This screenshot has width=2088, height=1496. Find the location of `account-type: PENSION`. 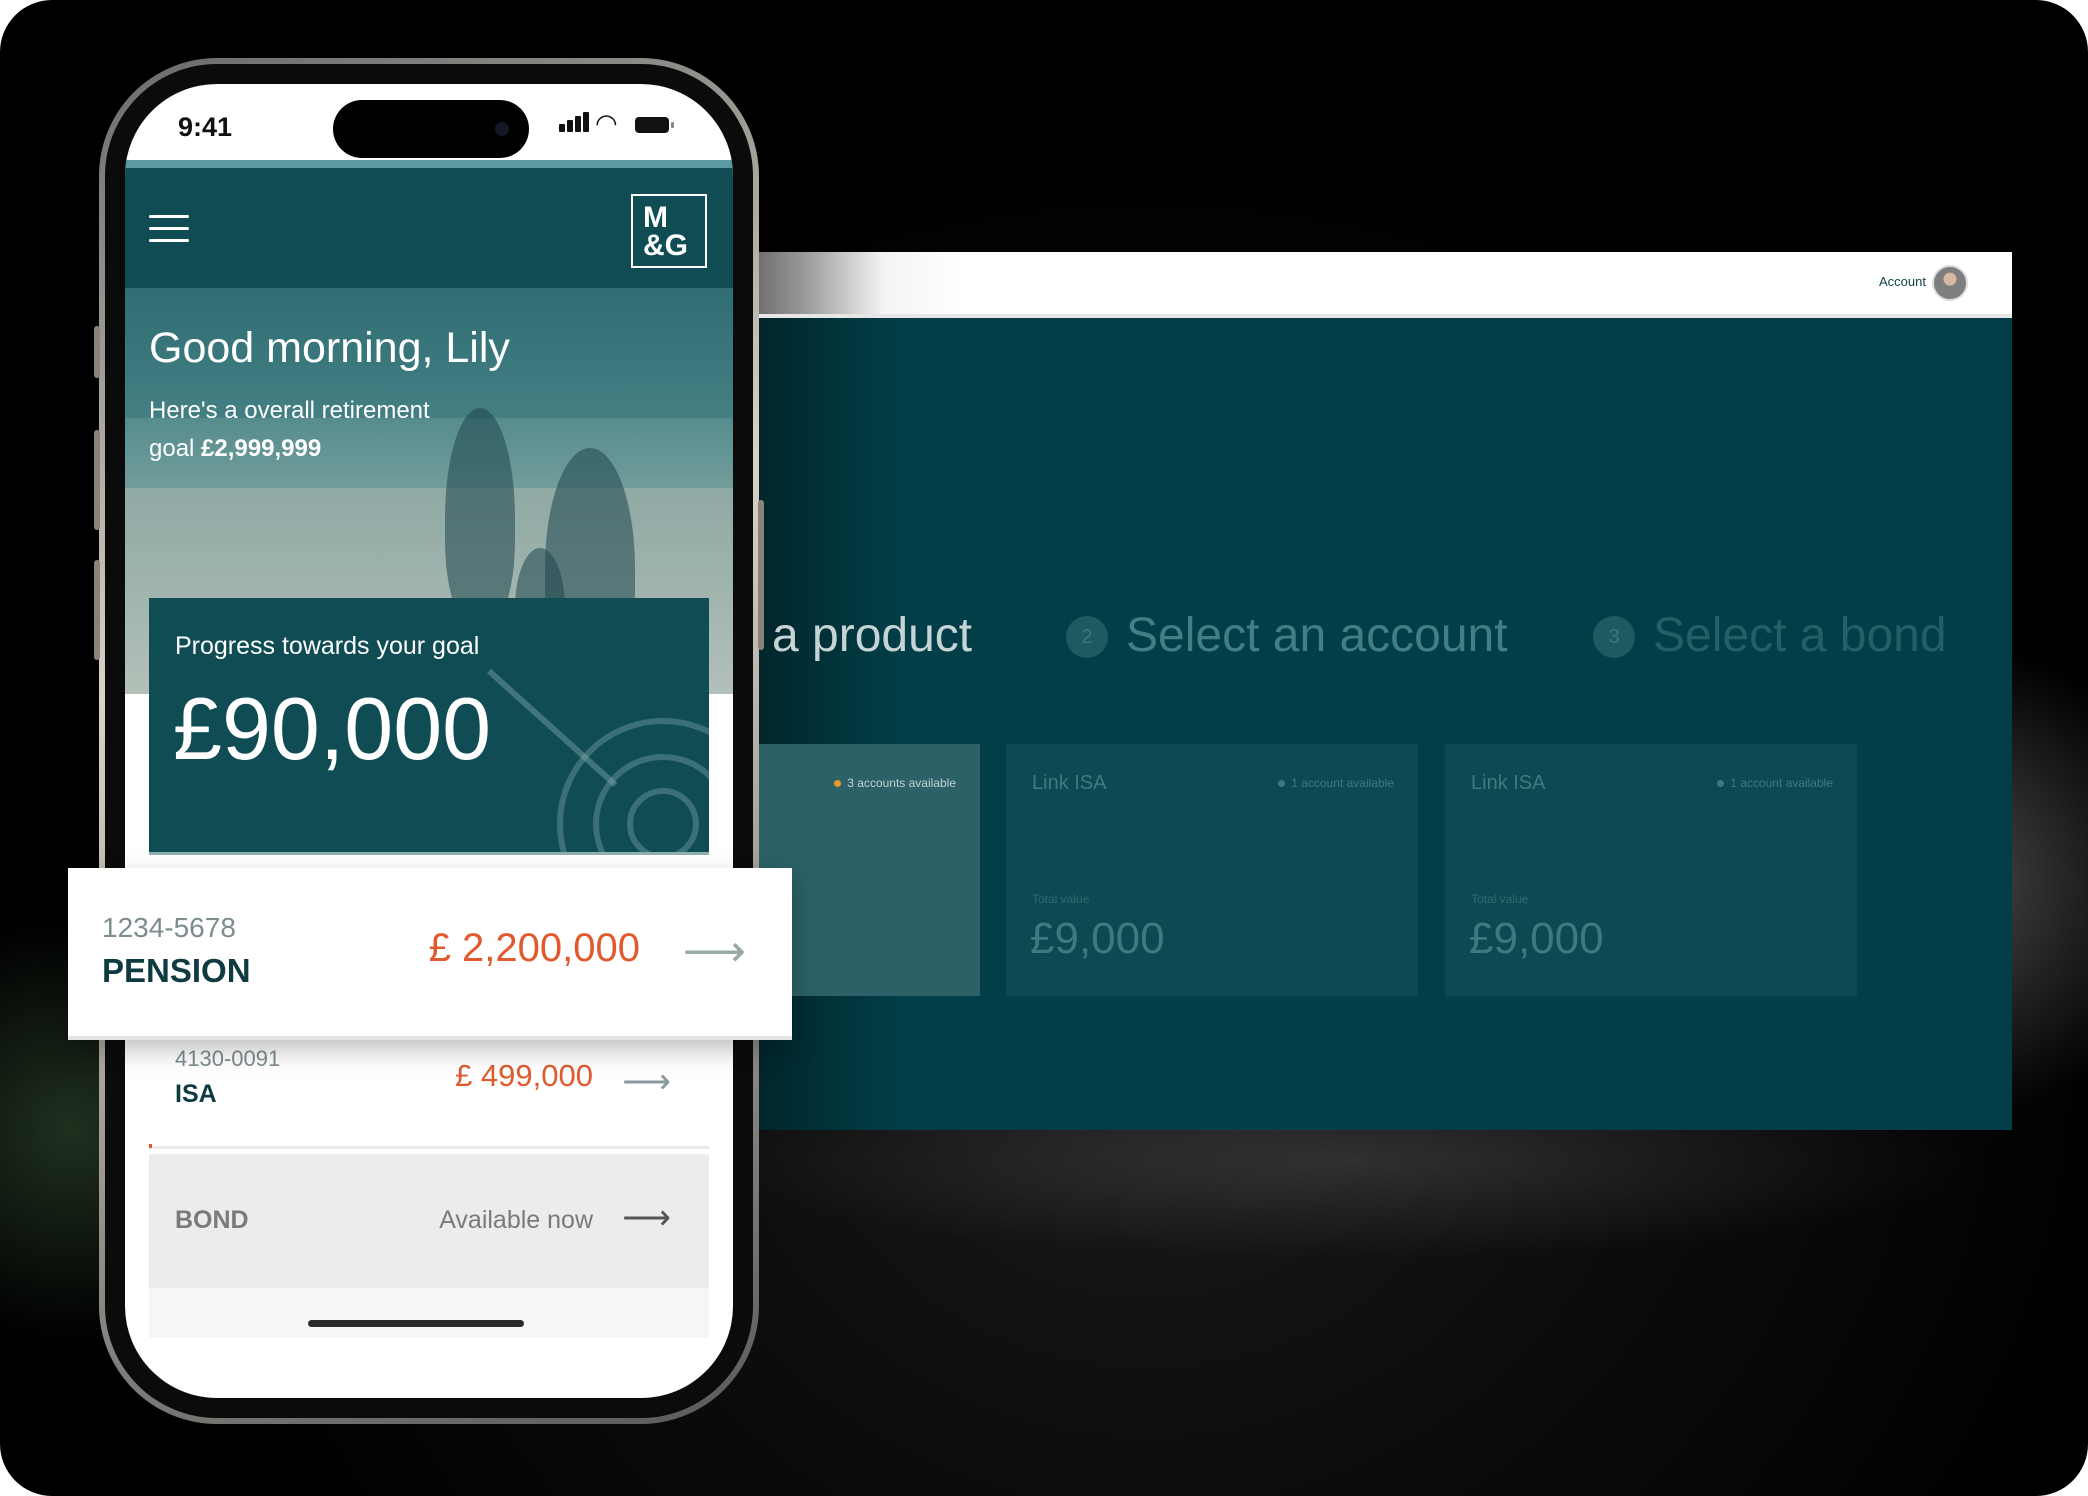

account-type: PENSION is located at coordinates (176, 970).